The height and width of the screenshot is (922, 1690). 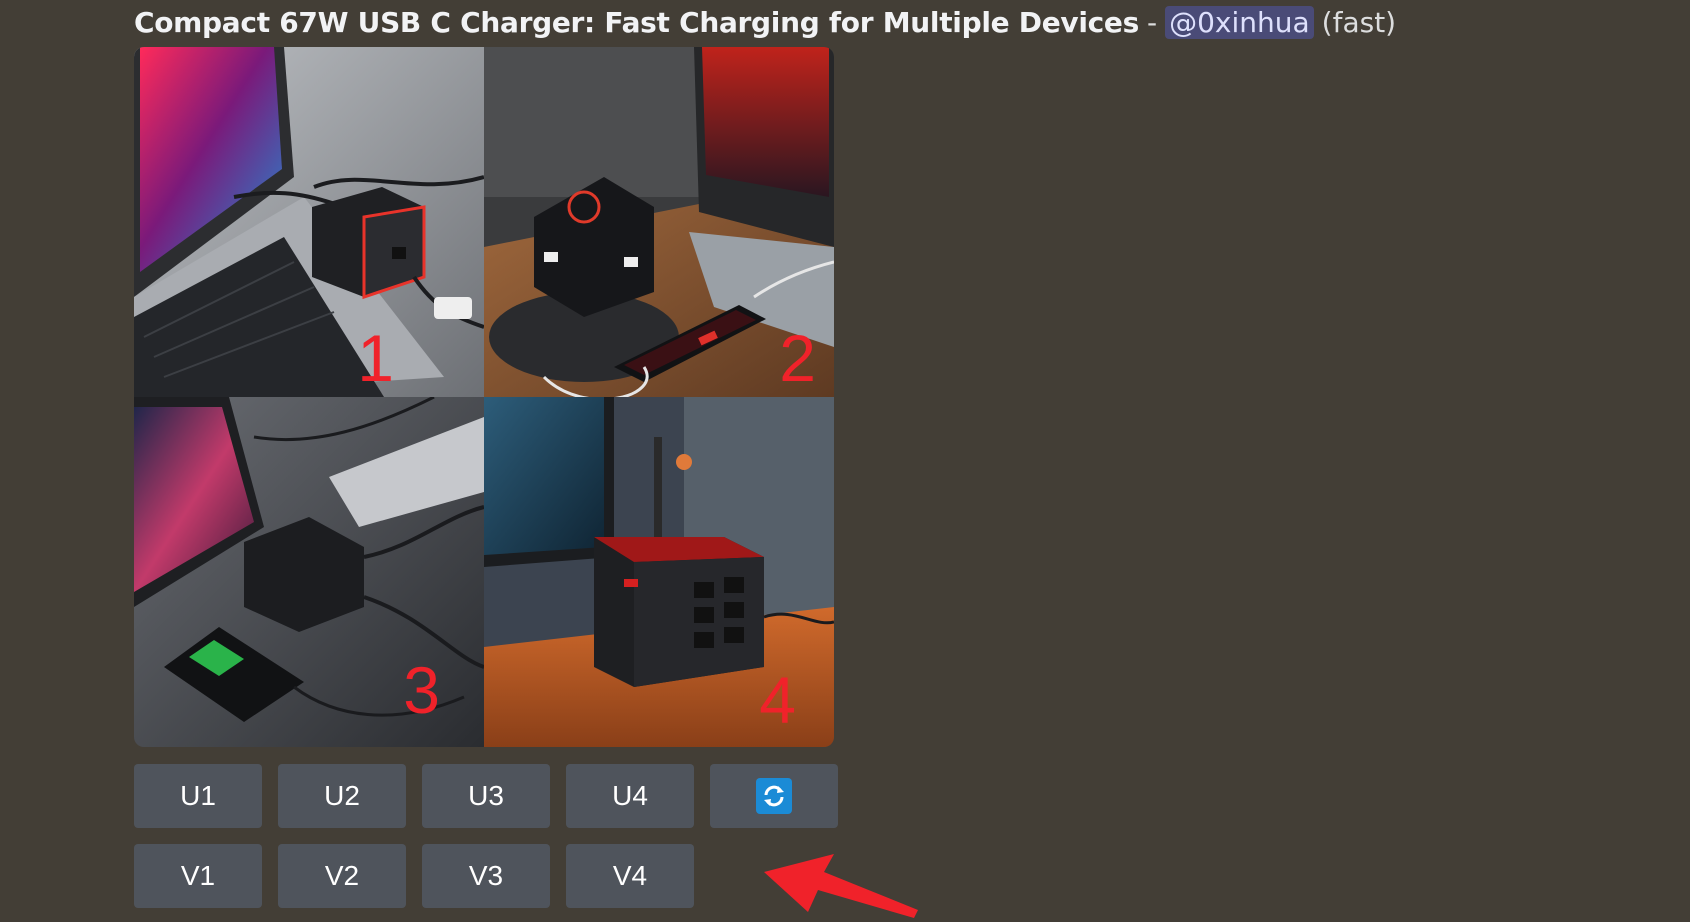 I want to click on user-mention: @0xinhua, so click(x=1239, y=22).